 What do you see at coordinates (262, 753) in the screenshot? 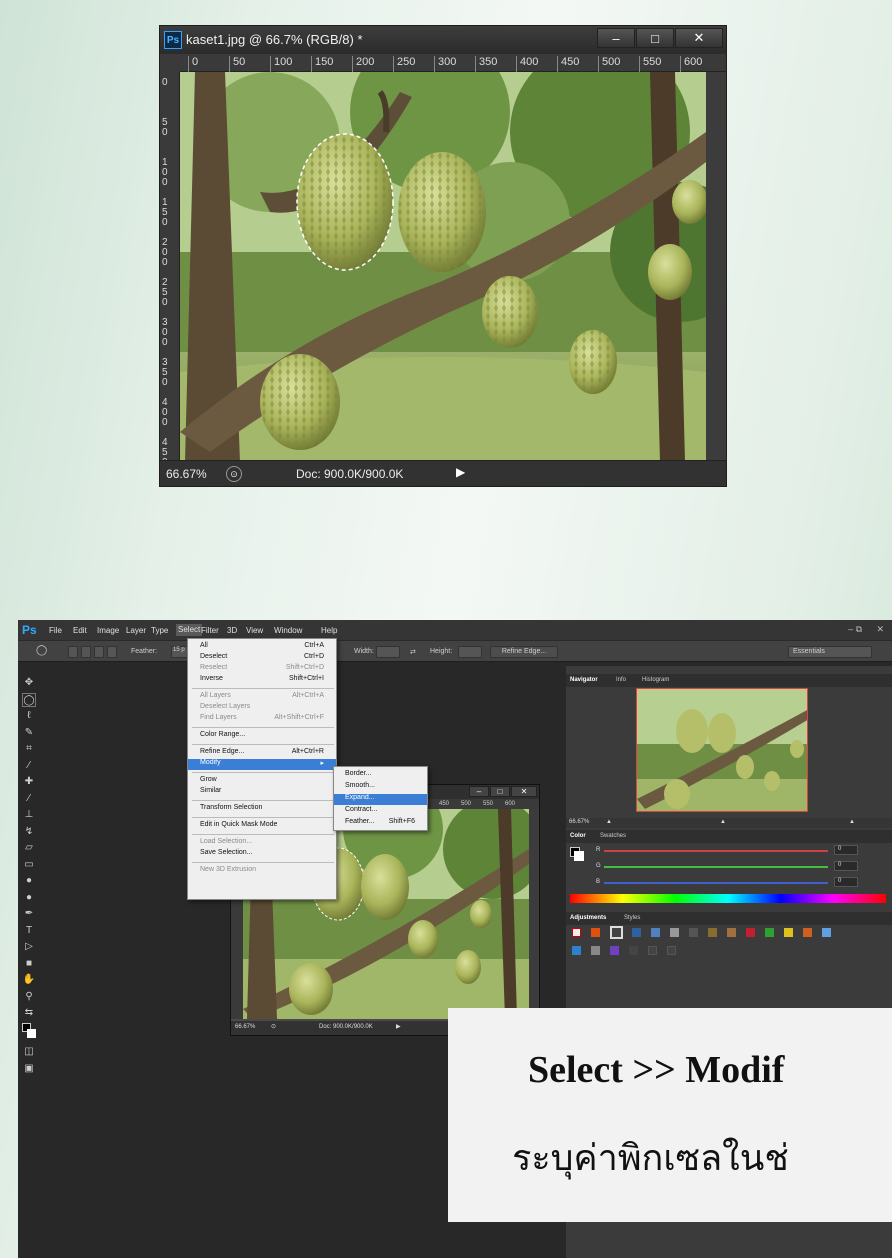
I see `menu-item-refine-edge: Refine Edge... Alt+Ctrl+R` at bounding box center [262, 753].